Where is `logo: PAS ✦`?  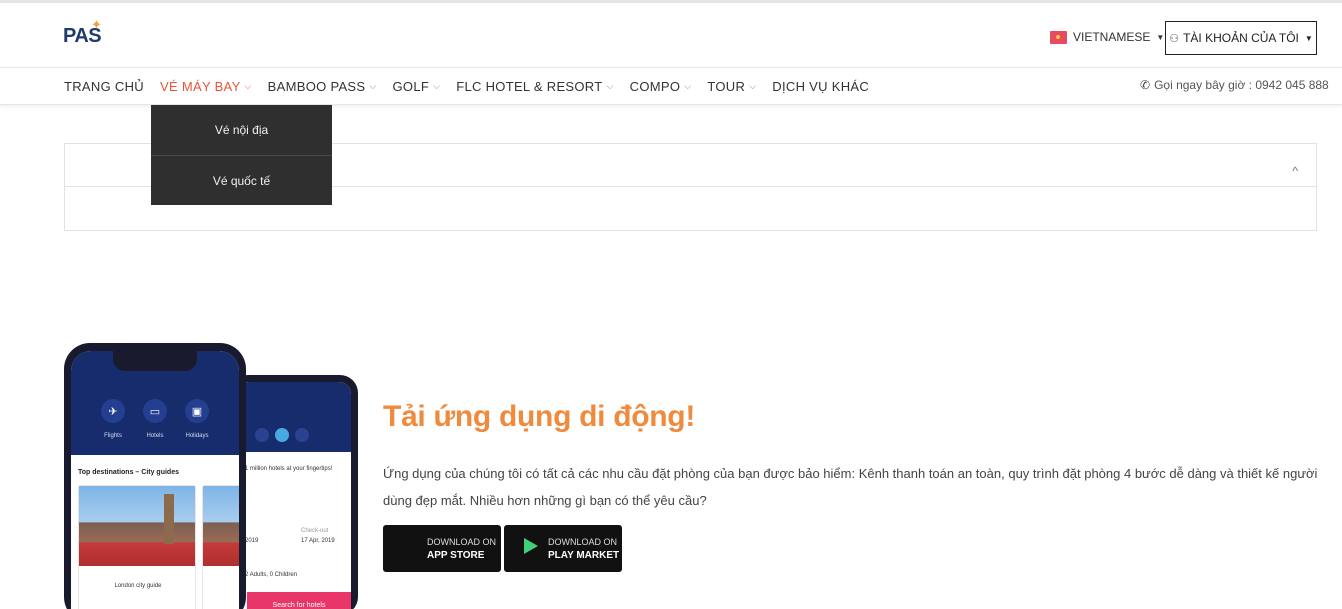
logo: PAS ✦ is located at coordinates (85, 33).